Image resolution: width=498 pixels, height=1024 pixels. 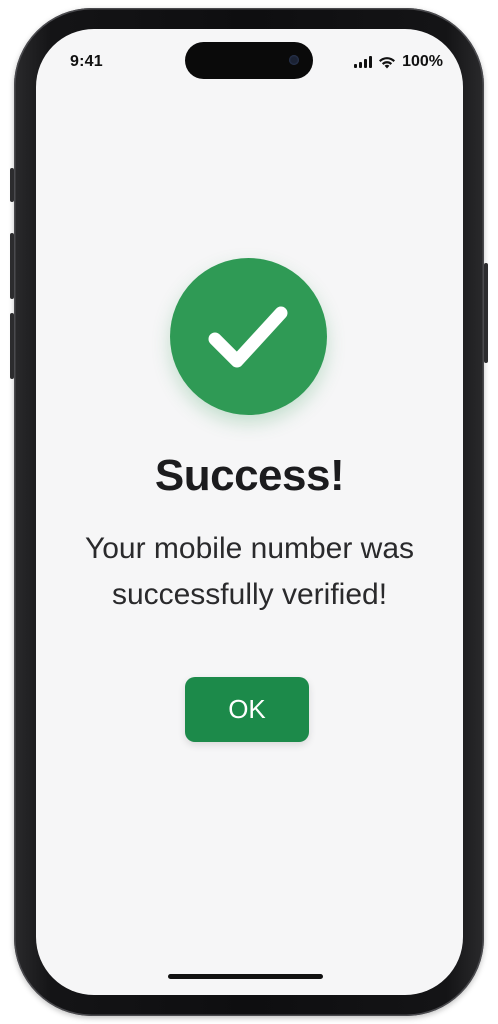 What do you see at coordinates (247, 709) in the screenshot?
I see `ok-button: OK` at bounding box center [247, 709].